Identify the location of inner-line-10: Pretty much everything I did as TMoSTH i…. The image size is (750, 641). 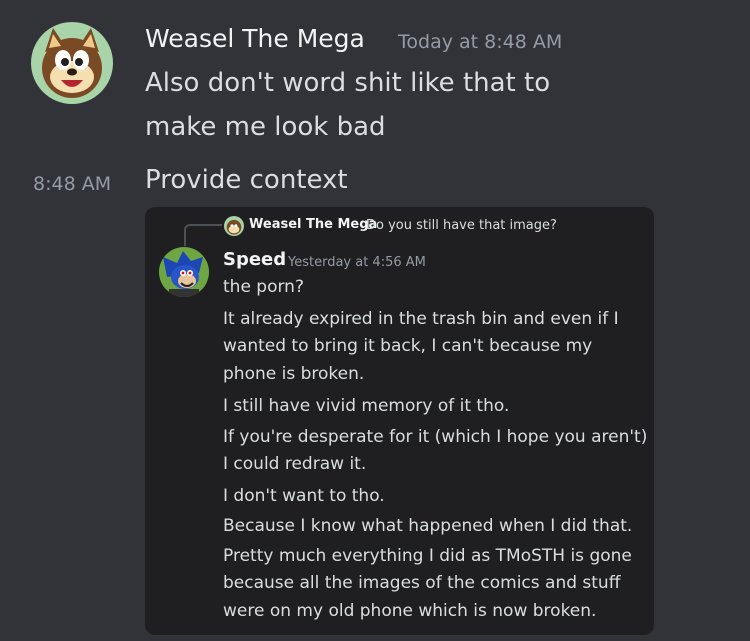
(427, 556).